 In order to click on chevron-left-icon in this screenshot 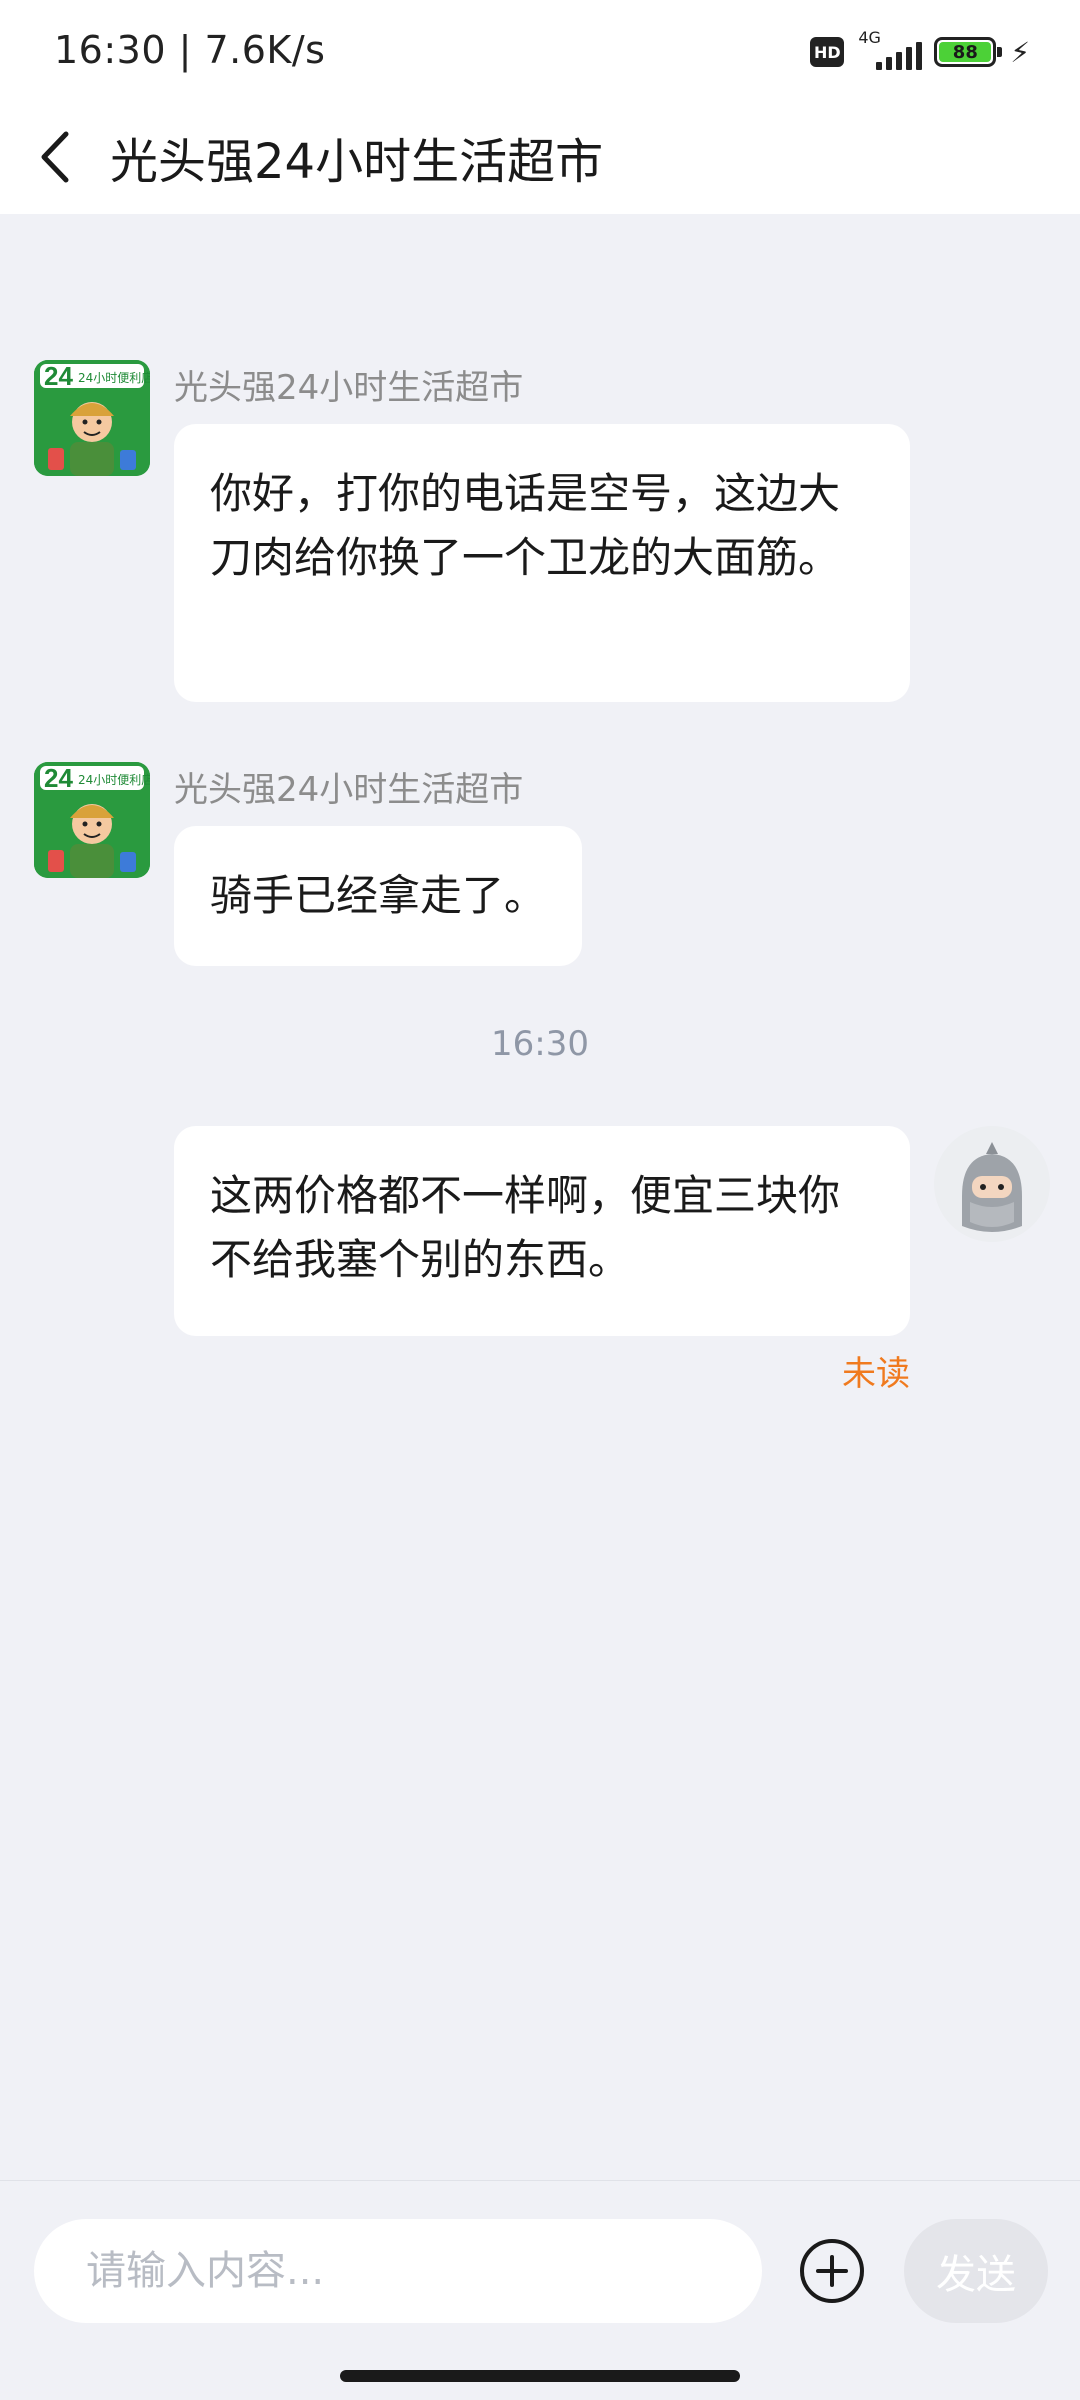, I will do `click(55, 157)`.